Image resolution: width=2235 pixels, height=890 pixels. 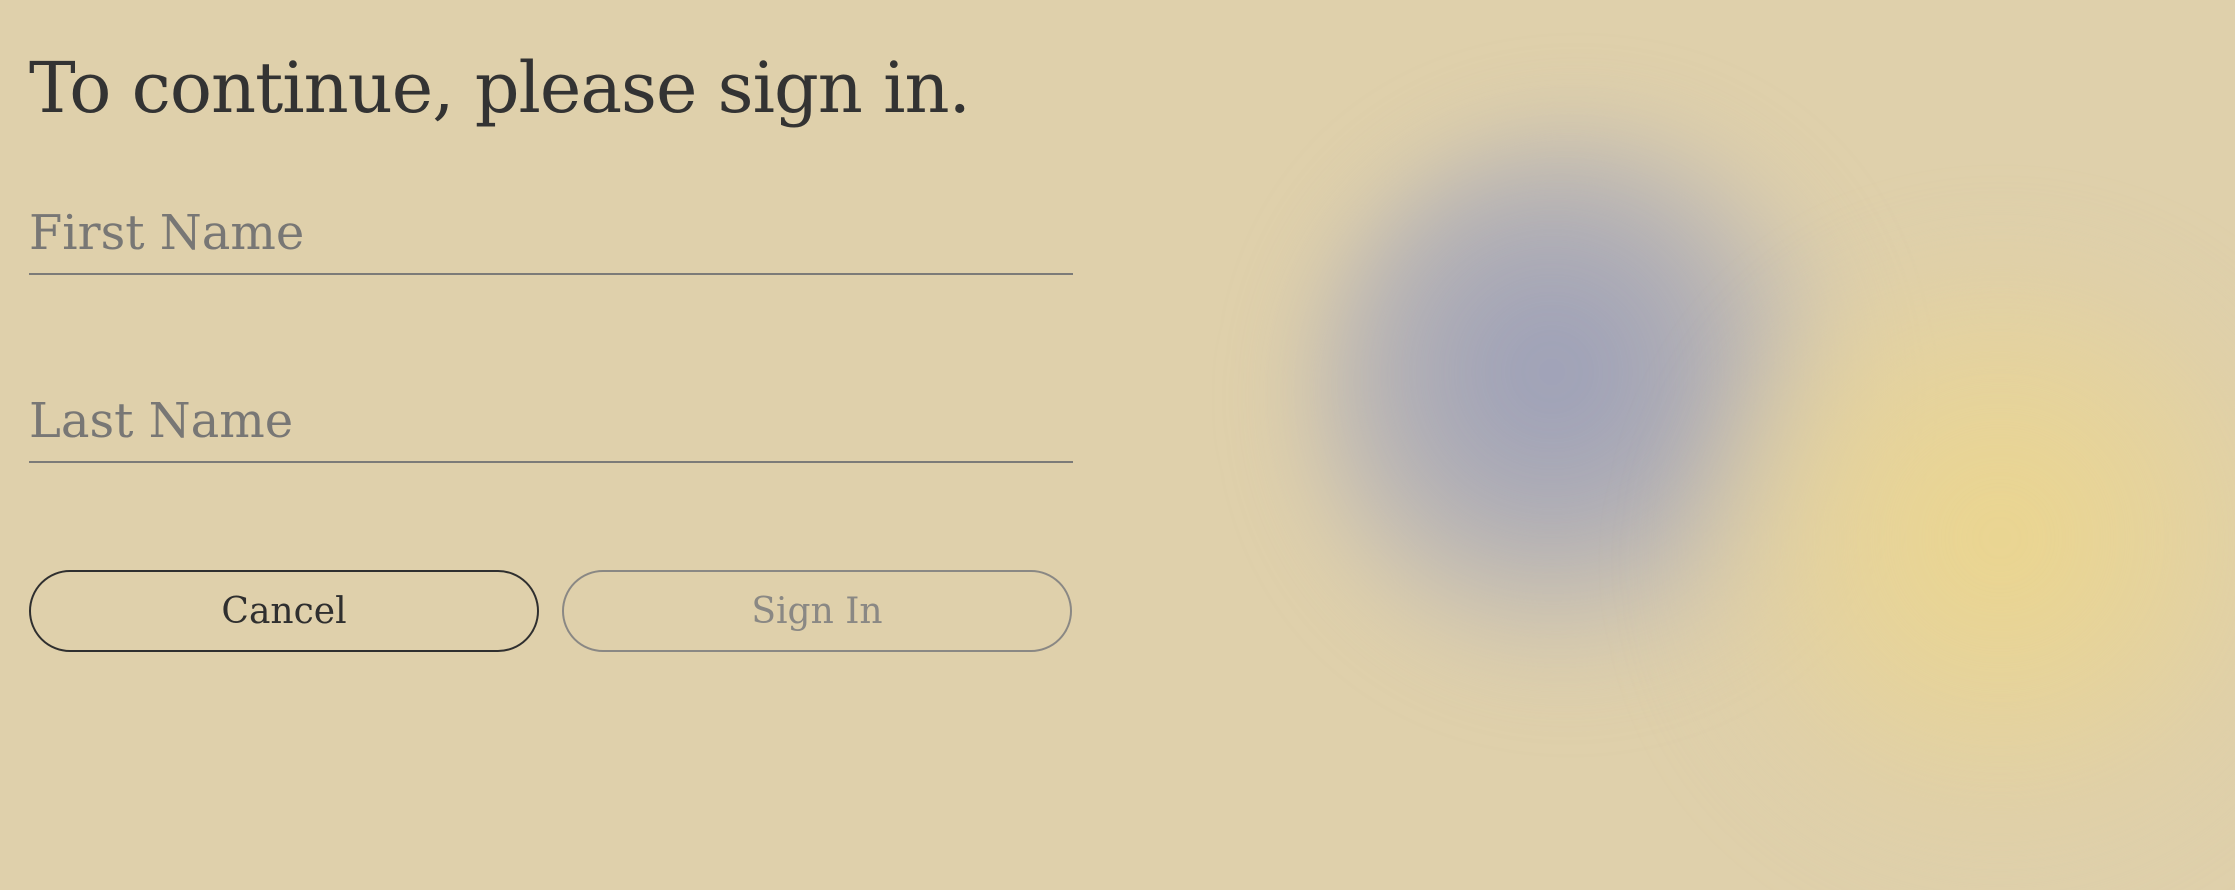 I want to click on first-name-field, so click(x=551, y=234).